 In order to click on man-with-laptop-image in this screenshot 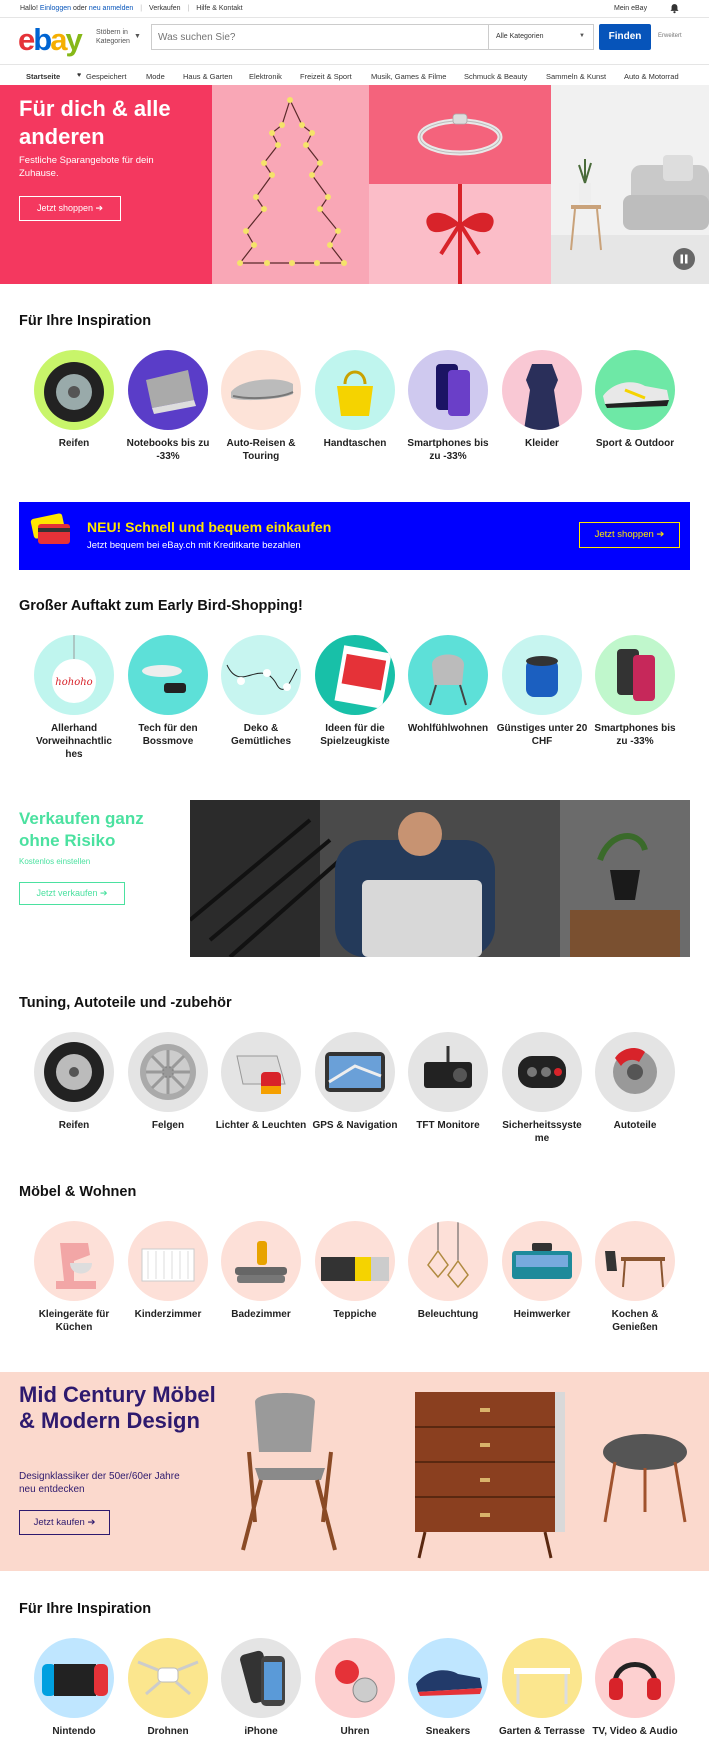, I will do `click(439, 879)`.